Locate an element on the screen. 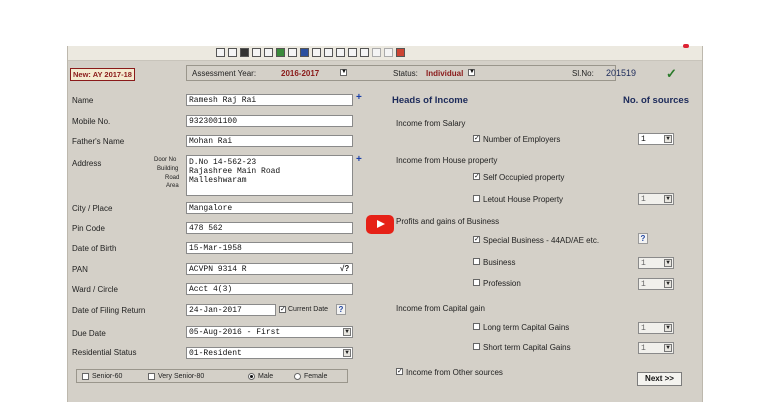 This screenshot has width=768, height=402. youtube-play-icon is located at coordinates (380, 224).